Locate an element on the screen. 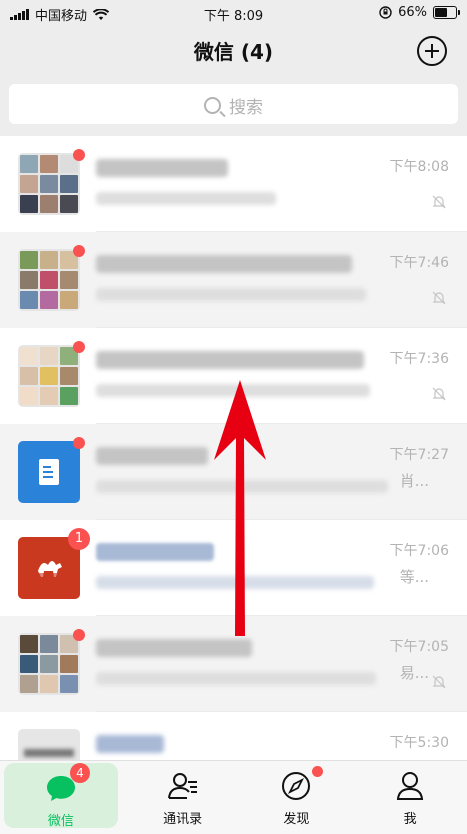 This screenshot has height=834, width=467. chat-time: 下午5:30 is located at coordinates (419, 743).